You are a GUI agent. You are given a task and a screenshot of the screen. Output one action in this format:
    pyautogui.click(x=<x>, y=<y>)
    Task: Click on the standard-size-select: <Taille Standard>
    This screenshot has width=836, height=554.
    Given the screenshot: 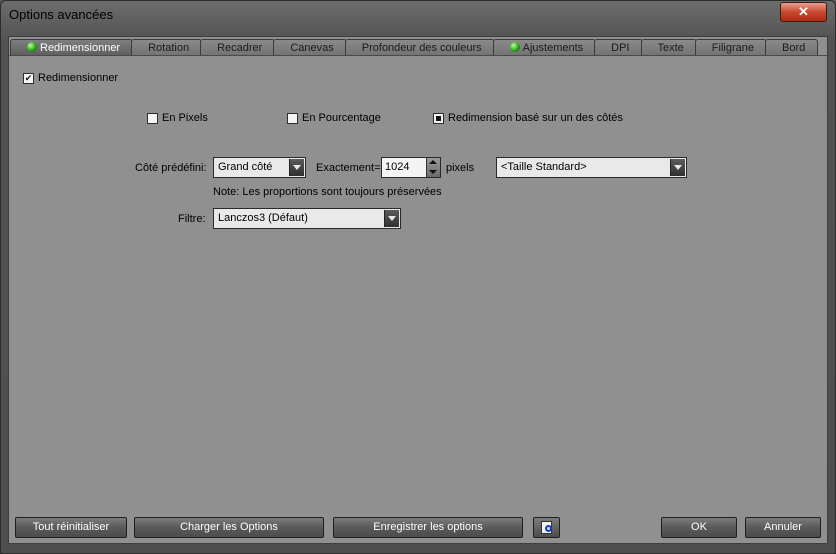 What is the action you would take?
    pyautogui.click(x=591, y=167)
    